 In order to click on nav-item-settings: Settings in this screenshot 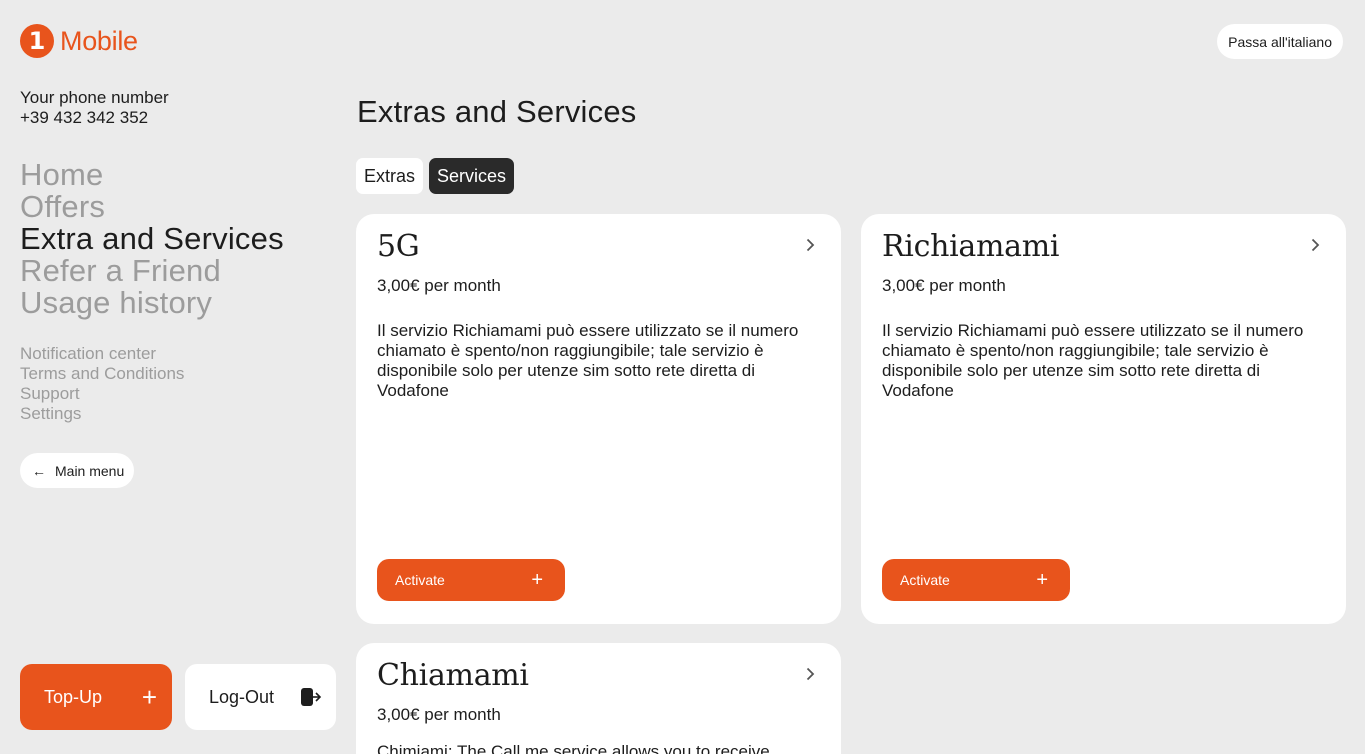, I will do `click(102, 414)`.